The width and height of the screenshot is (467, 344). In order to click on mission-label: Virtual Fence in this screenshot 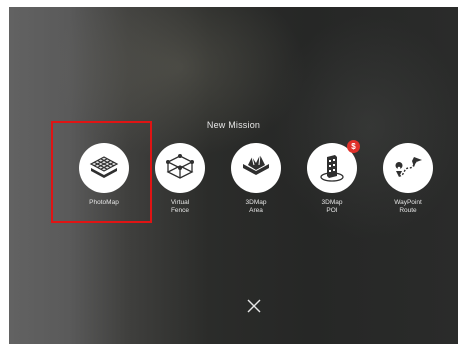, I will do `click(180, 206)`.